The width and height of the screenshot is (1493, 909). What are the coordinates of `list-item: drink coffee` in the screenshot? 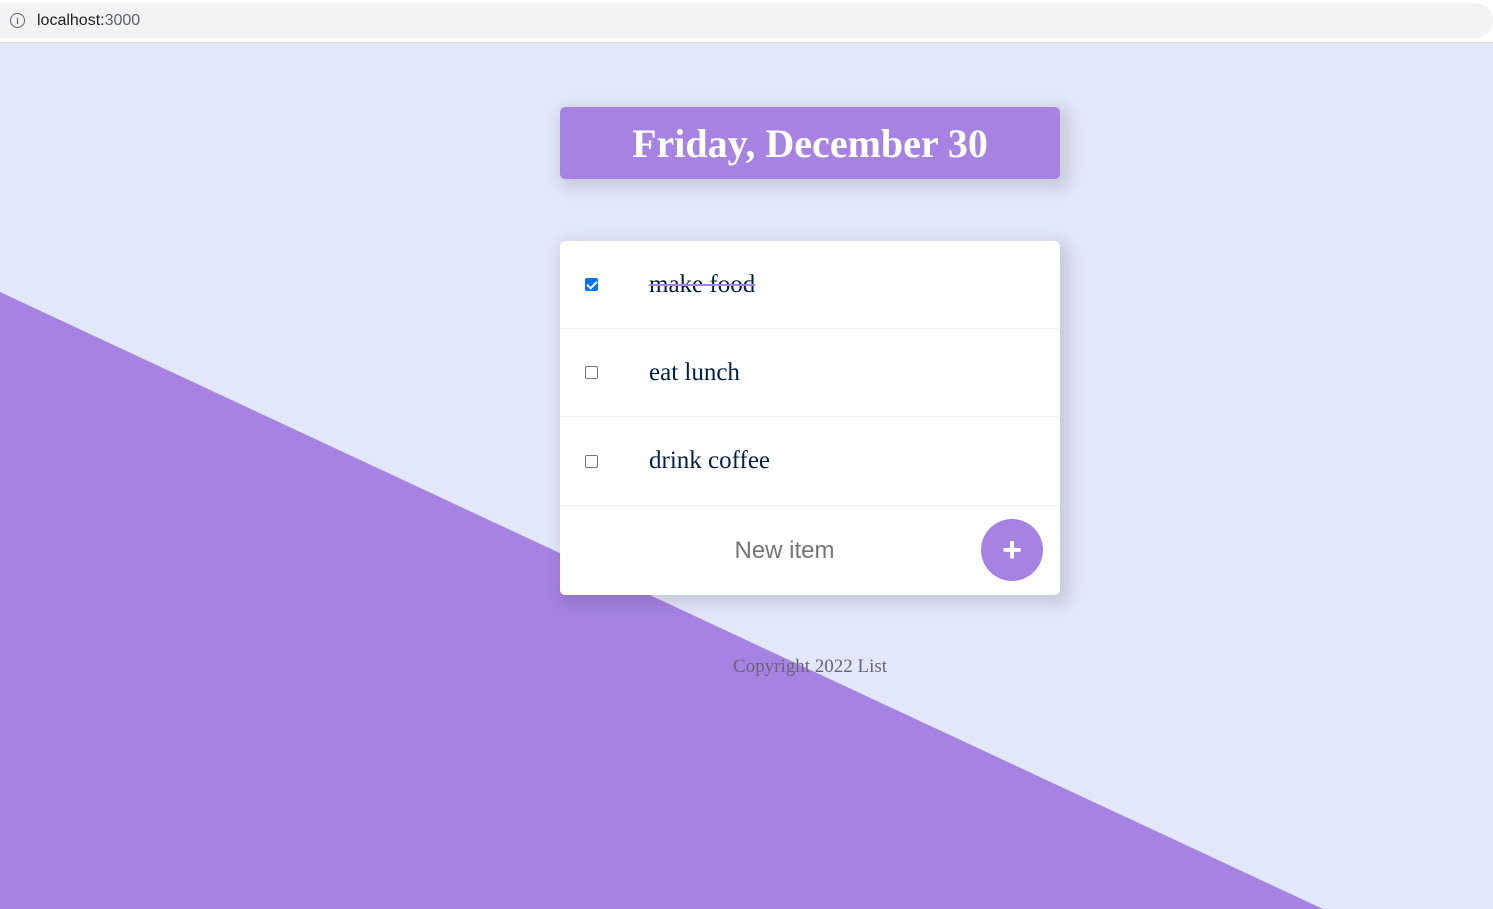 It's located at (810, 461).